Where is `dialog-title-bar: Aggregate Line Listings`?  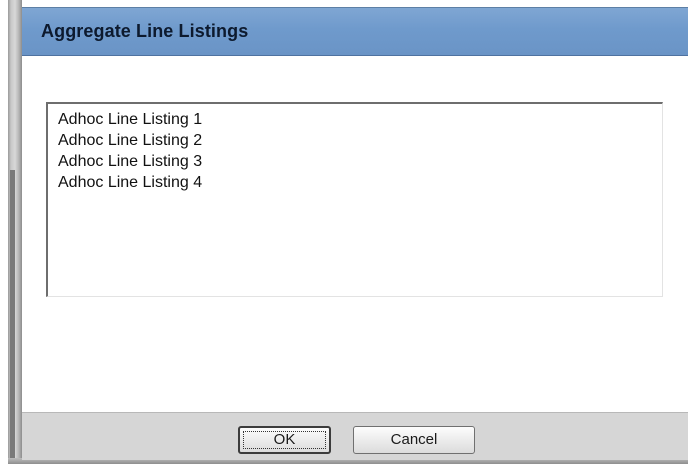 dialog-title-bar: Aggregate Line Listings is located at coordinates (355, 32).